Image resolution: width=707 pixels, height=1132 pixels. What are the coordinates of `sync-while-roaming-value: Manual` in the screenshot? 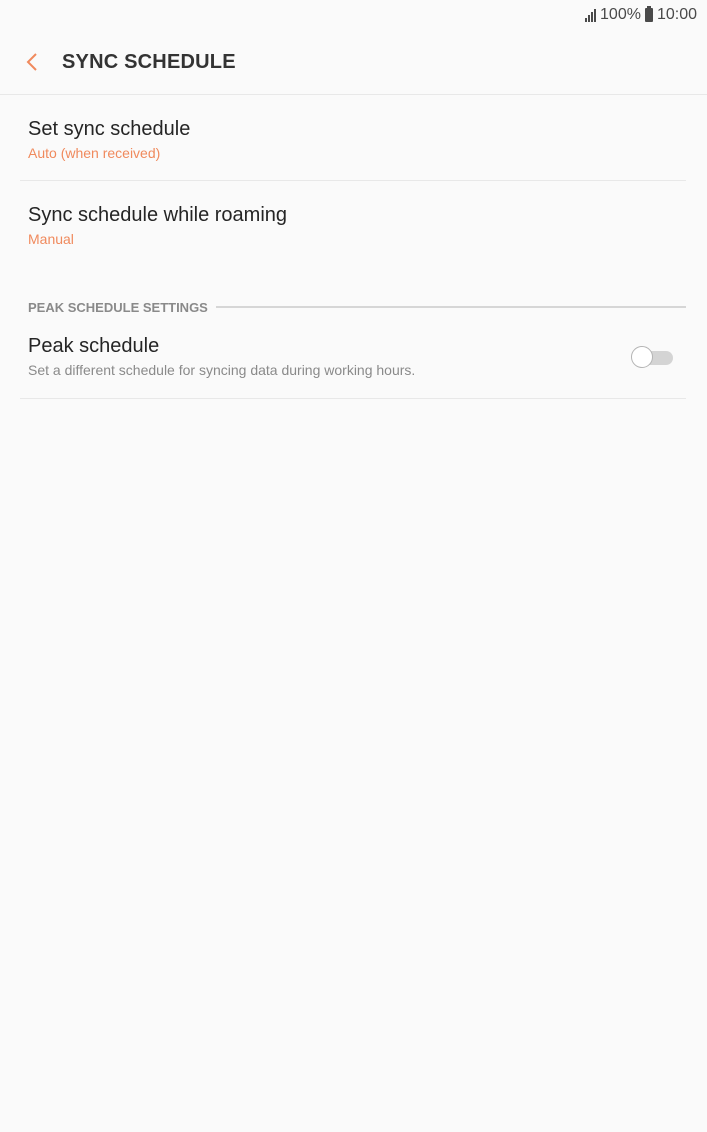 It's located at (51, 239).